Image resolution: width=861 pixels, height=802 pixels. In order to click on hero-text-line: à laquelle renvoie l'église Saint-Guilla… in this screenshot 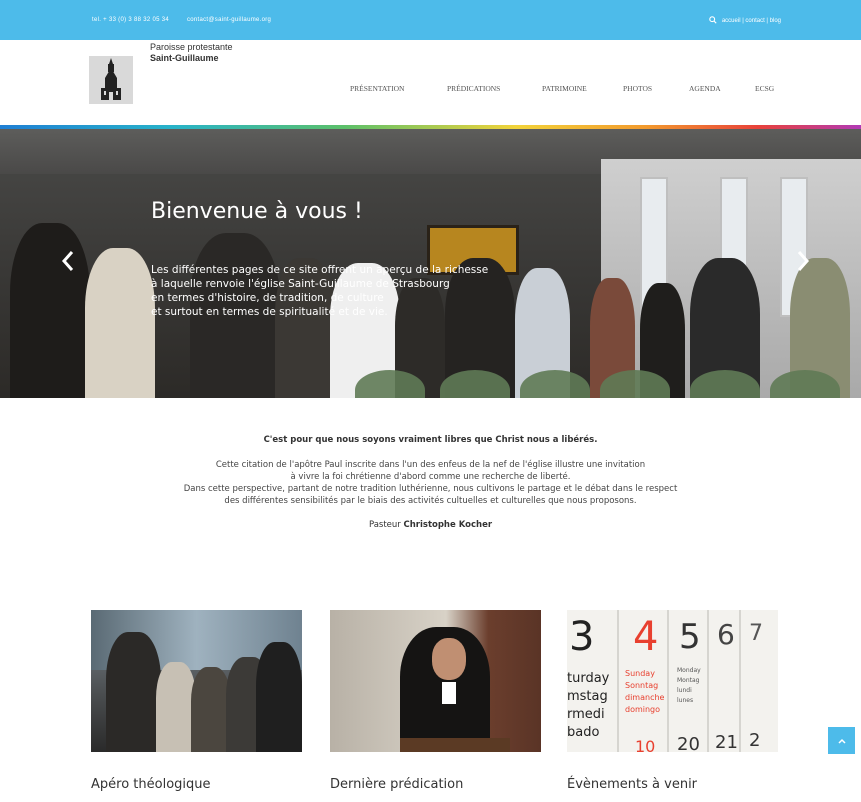, I will do `click(300, 284)`.